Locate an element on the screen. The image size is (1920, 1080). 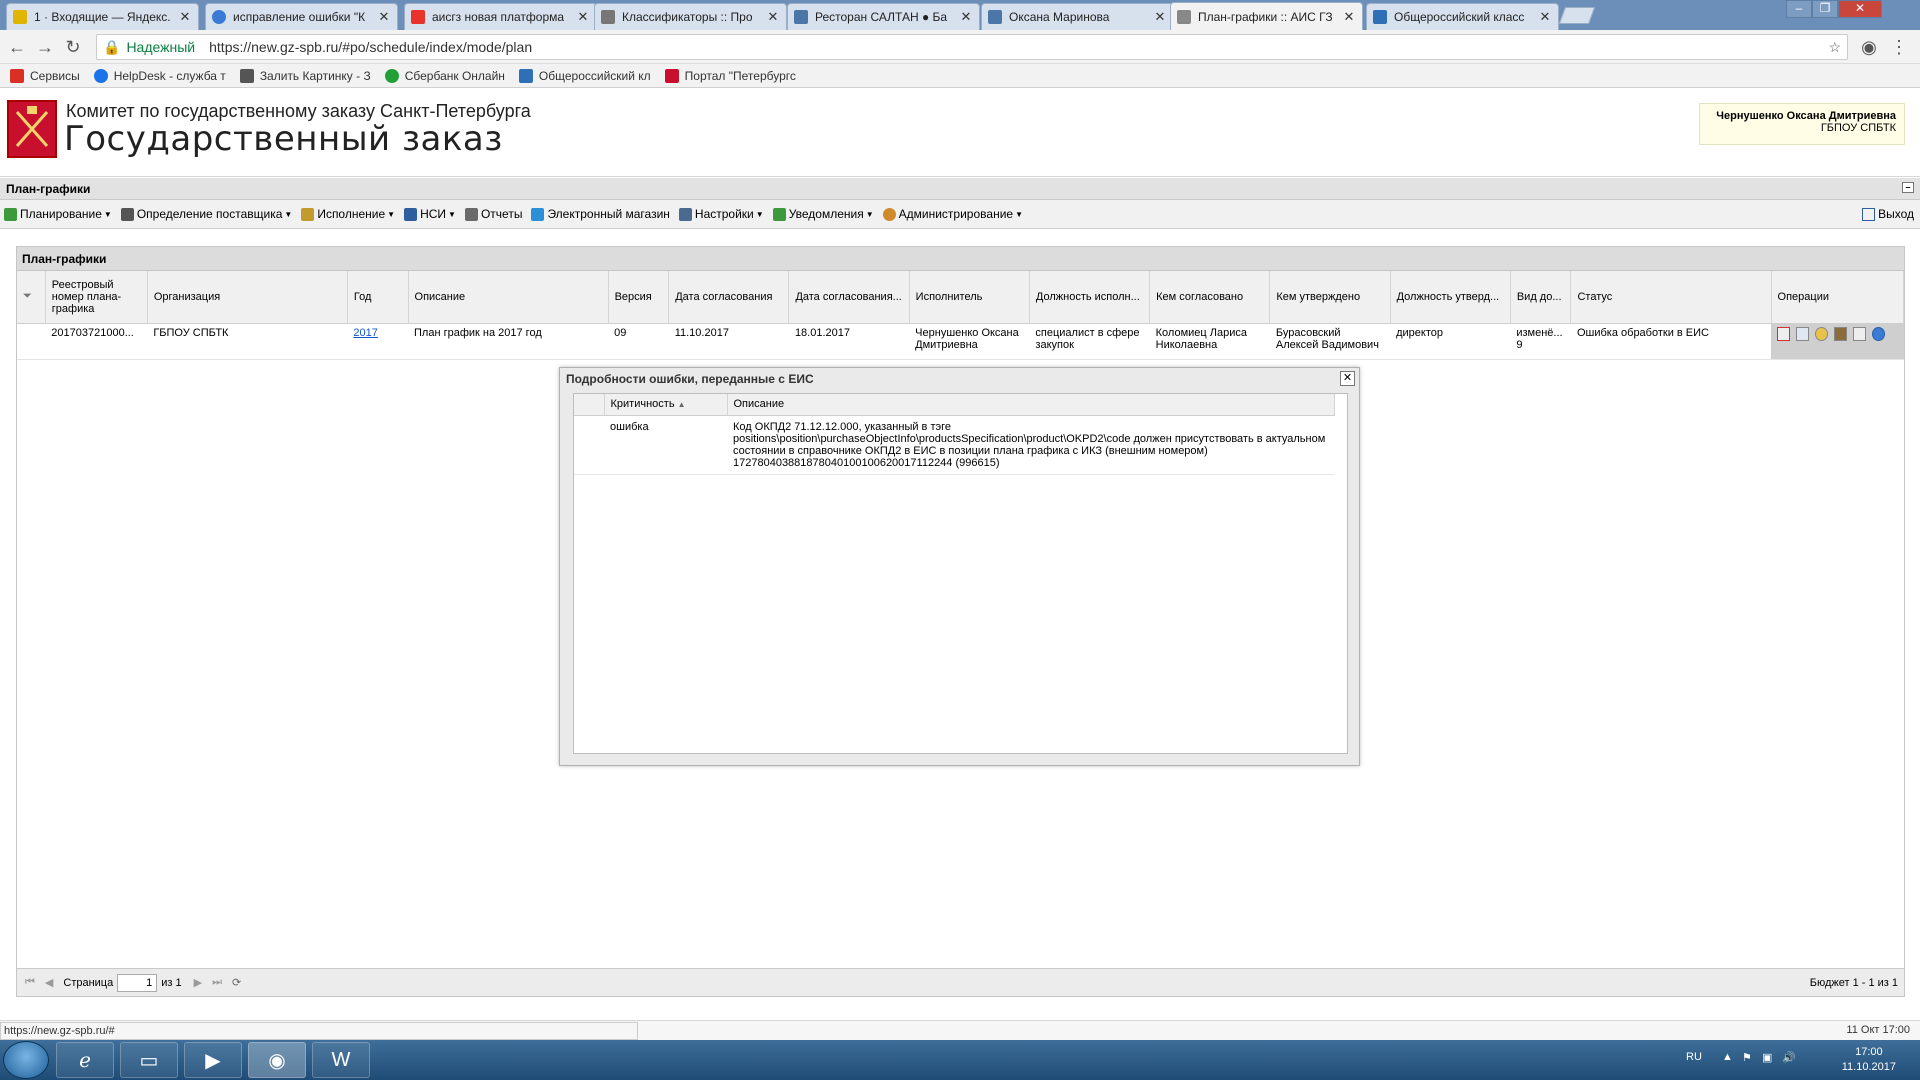
menu-execution: Исполнение ▼ is located at coordinates (348, 214).